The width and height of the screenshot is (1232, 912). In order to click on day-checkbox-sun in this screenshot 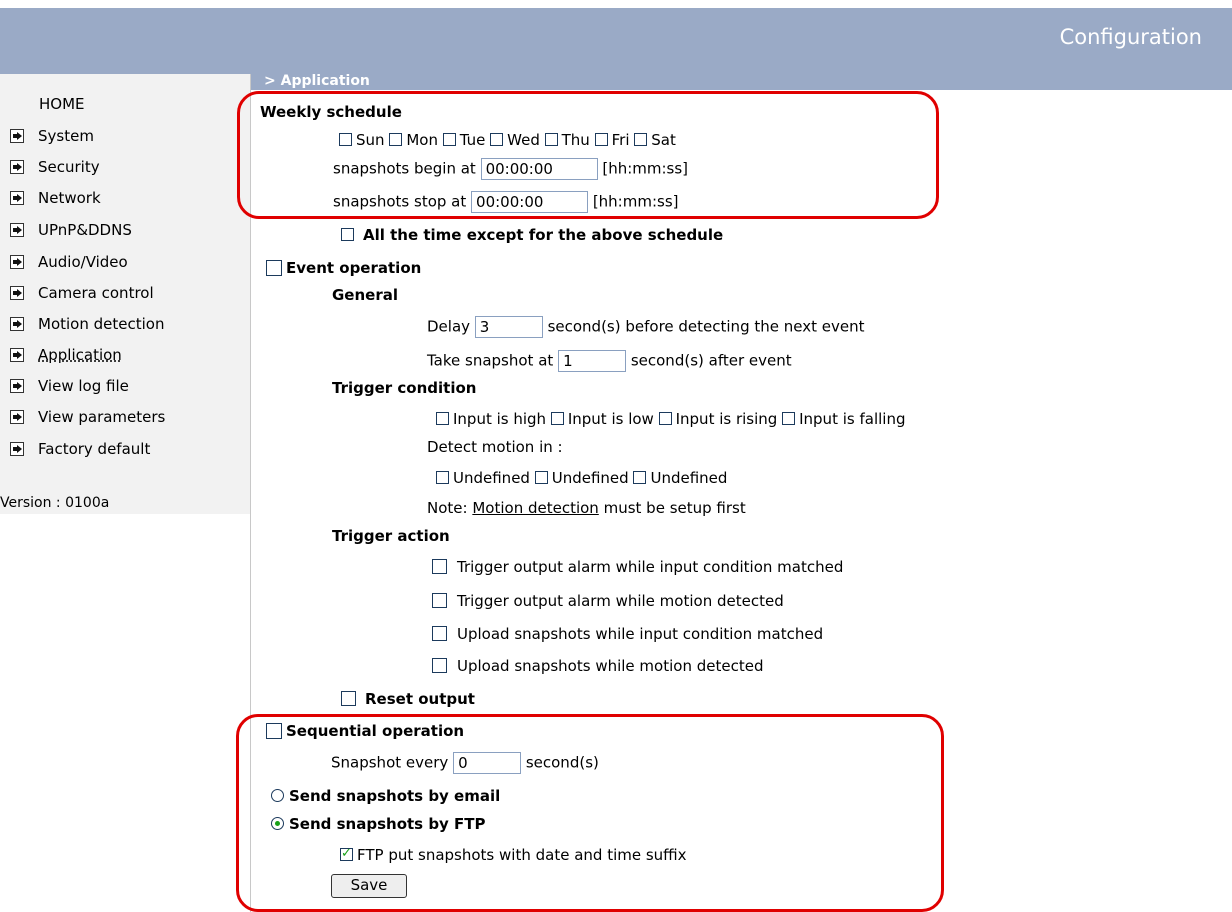, I will do `click(345, 139)`.